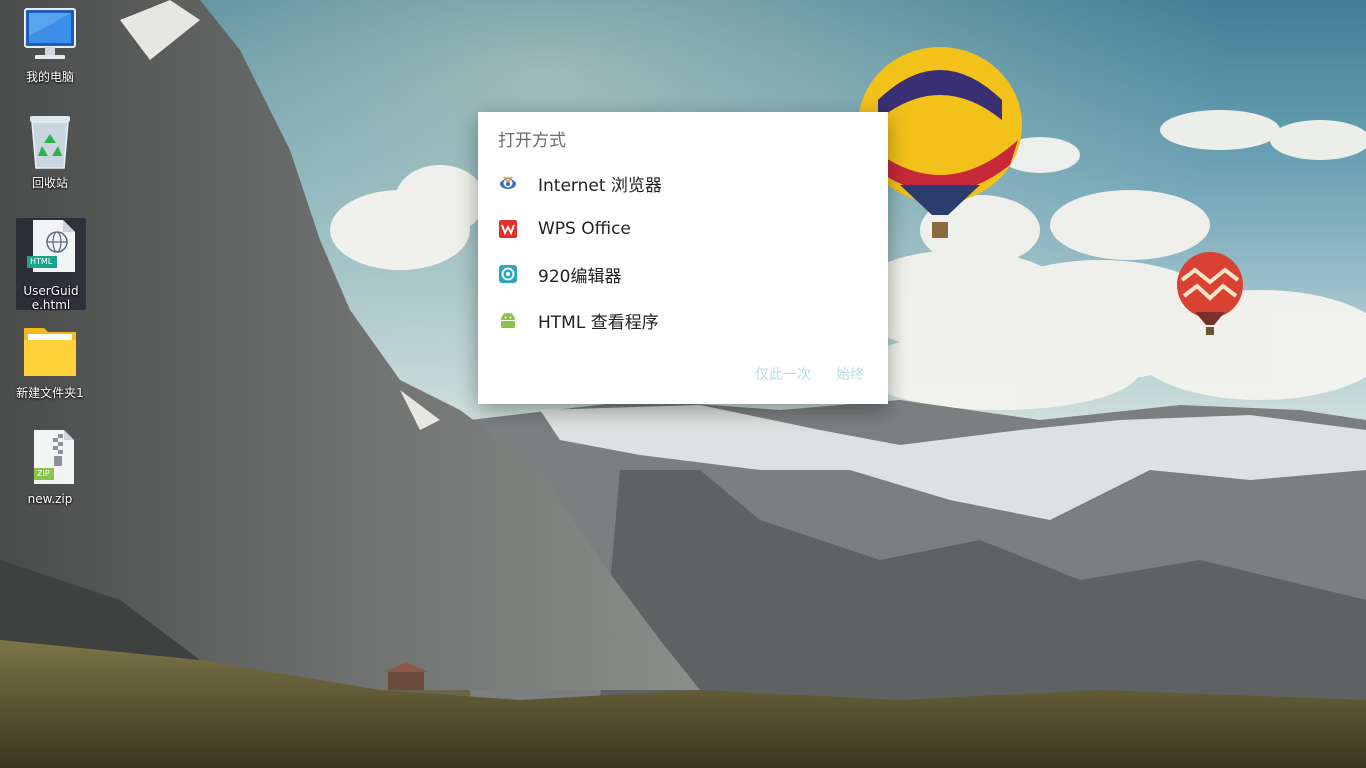  Describe the element at coordinates (600, 185) in the screenshot. I see `app-name: Internet 浏览器` at that location.